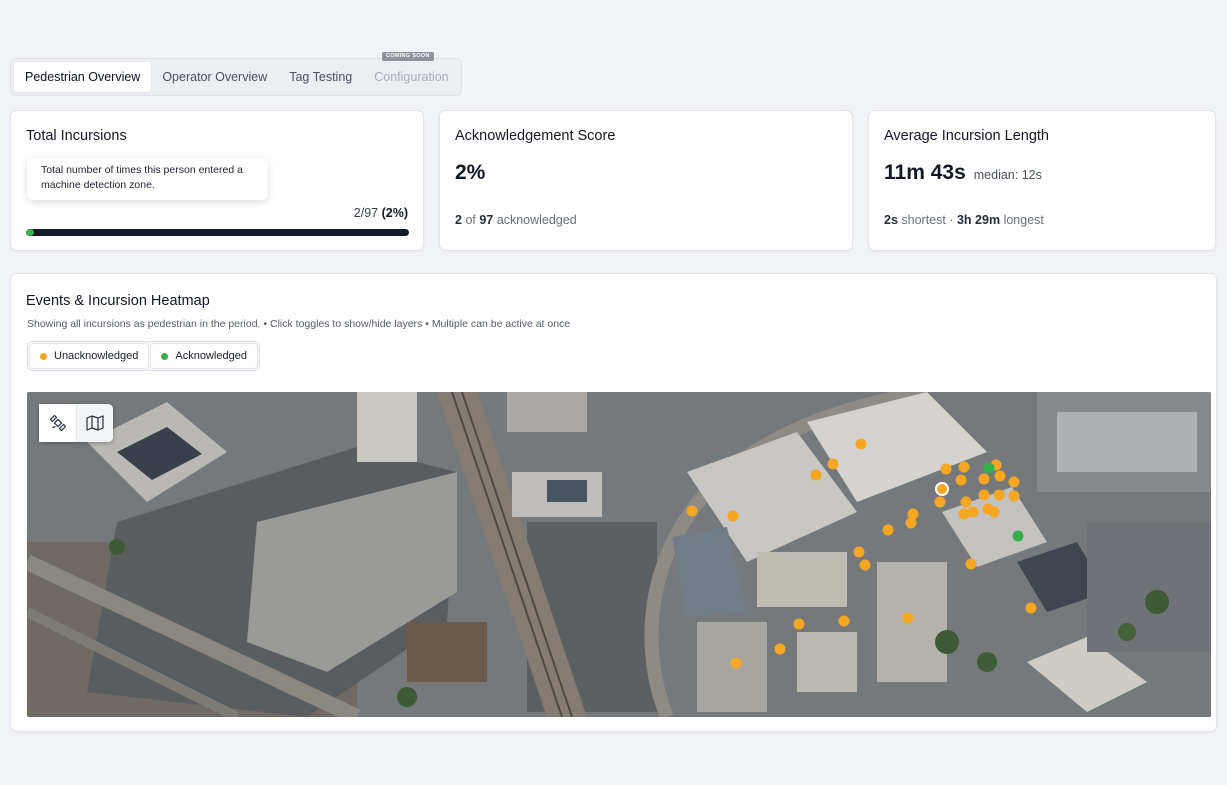 This screenshot has height=785, width=1227. What do you see at coordinates (942, 489) in the screenshot?
I see `selected-incursion-marker` at bounding box center [942, 489].